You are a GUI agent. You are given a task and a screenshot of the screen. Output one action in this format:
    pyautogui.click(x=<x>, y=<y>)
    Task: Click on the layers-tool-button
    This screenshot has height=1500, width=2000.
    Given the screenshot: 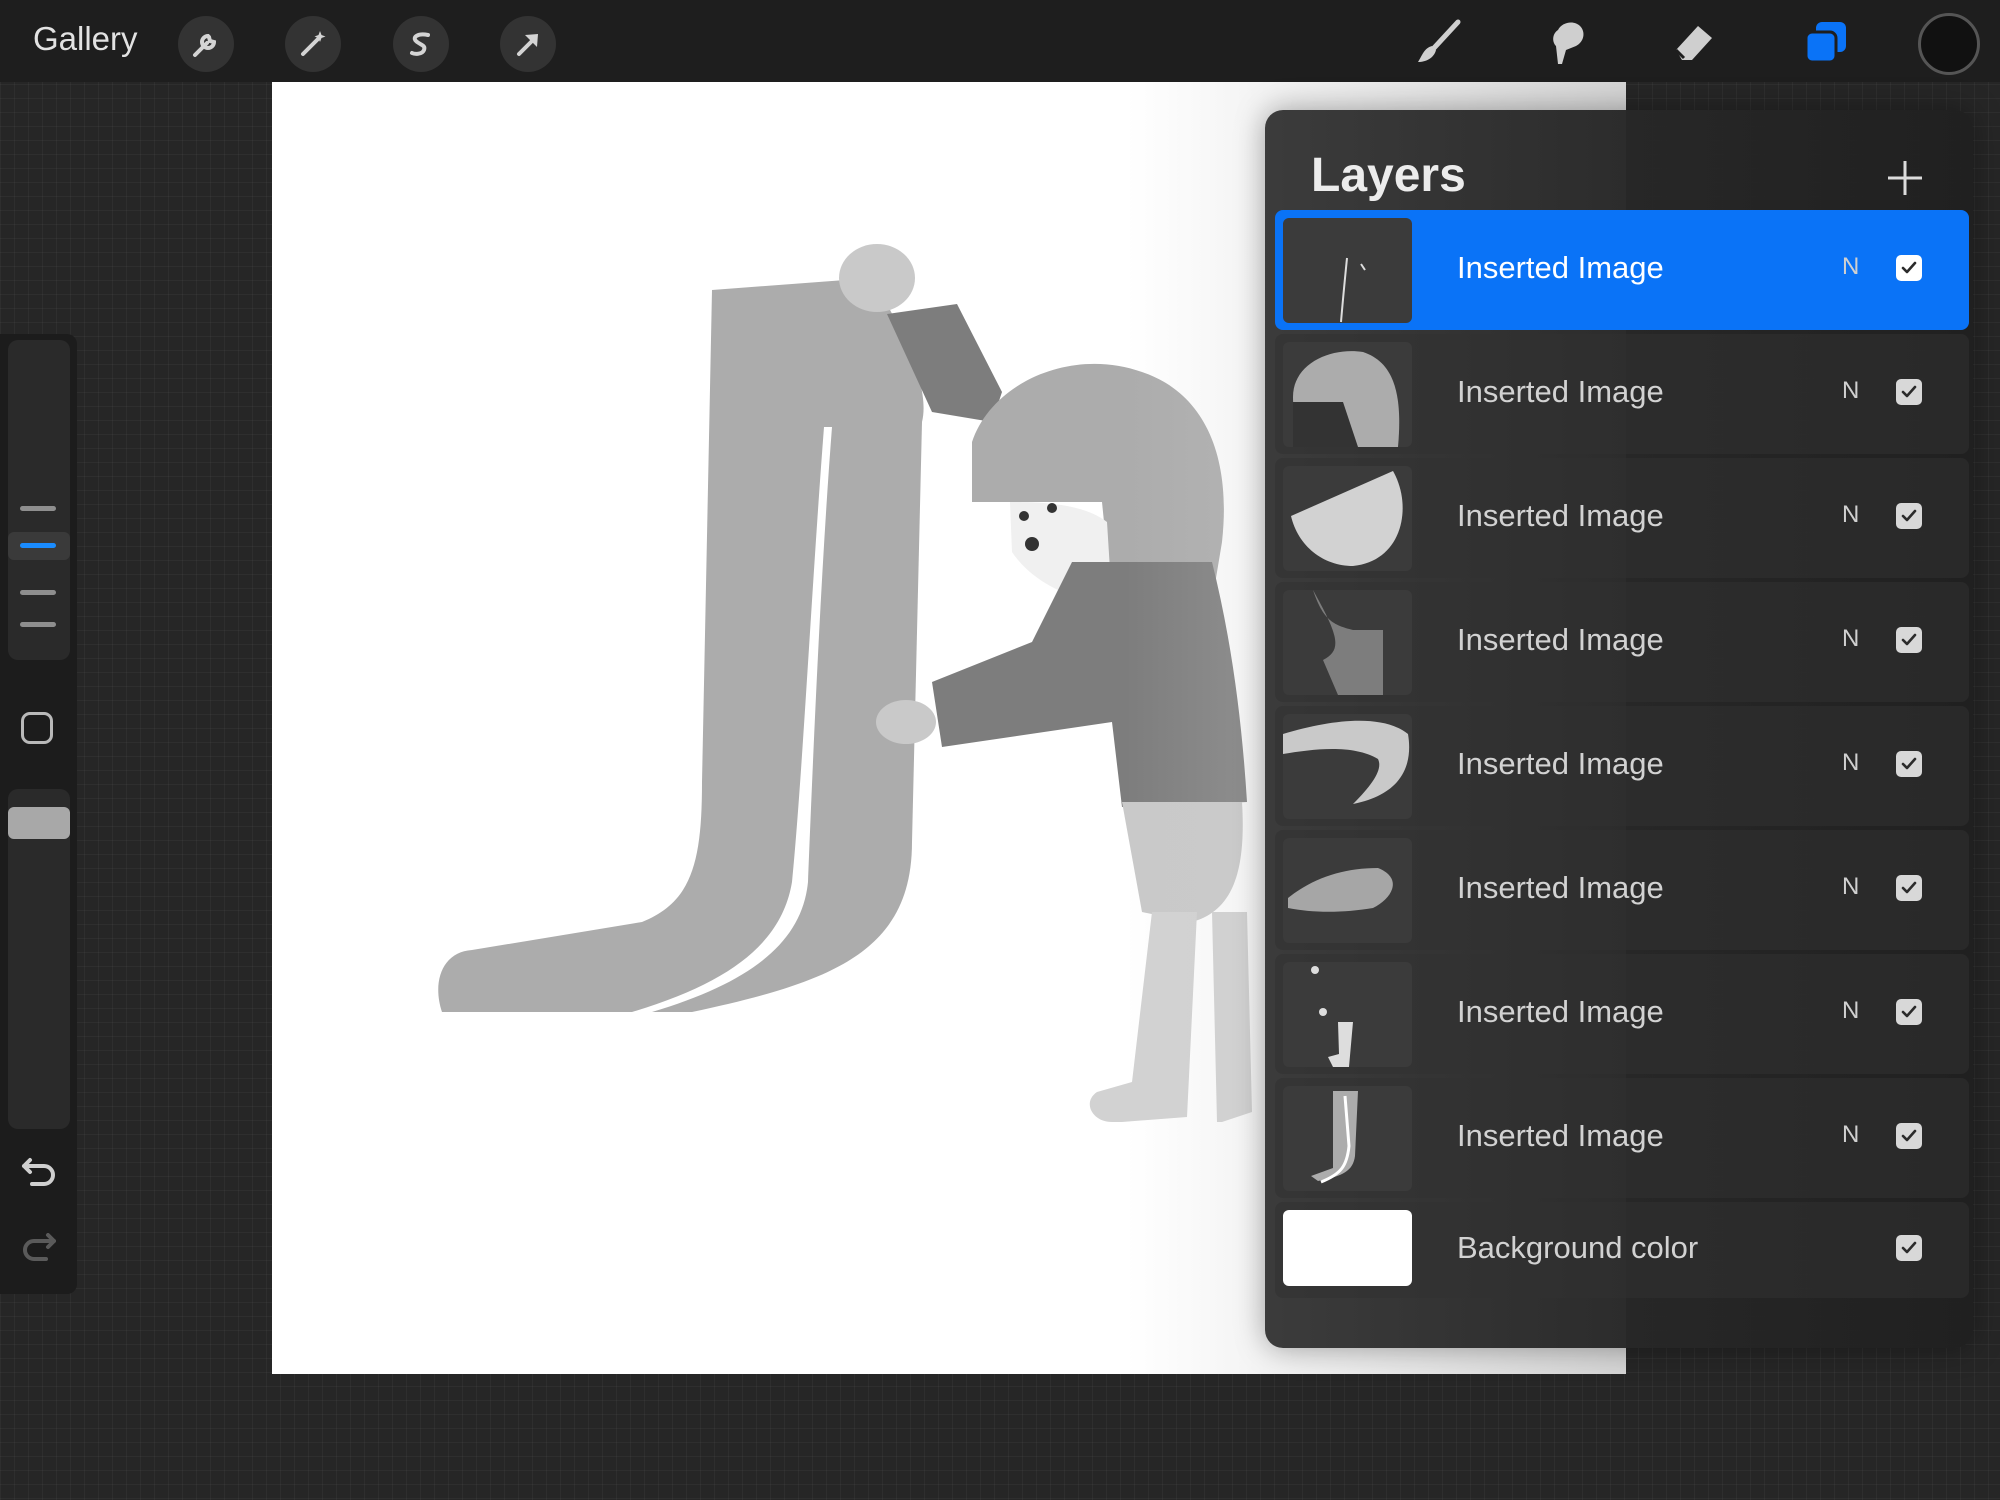 What is the action you would take?
    pyautogui.click(x=1826, y=42)
    